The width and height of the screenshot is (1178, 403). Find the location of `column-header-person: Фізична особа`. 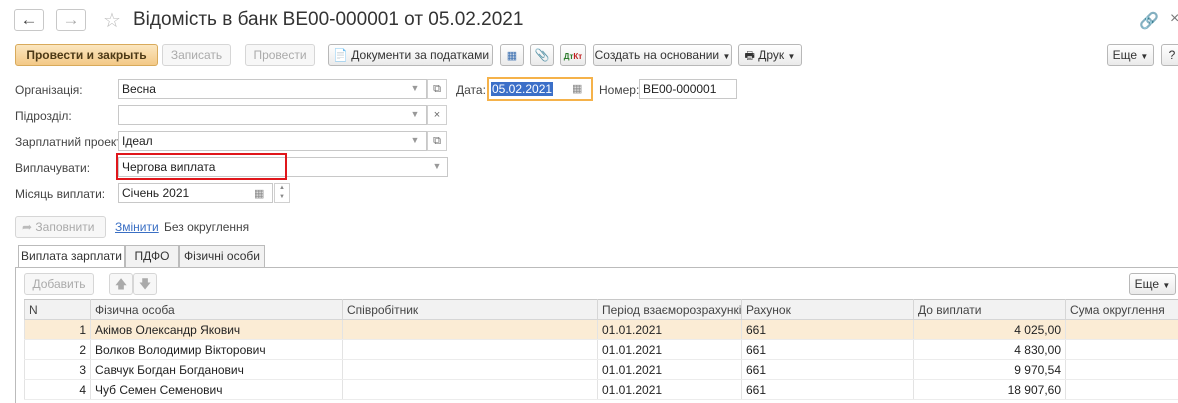

column-header-person: Фізична особа is located at coordinates (216, 309).